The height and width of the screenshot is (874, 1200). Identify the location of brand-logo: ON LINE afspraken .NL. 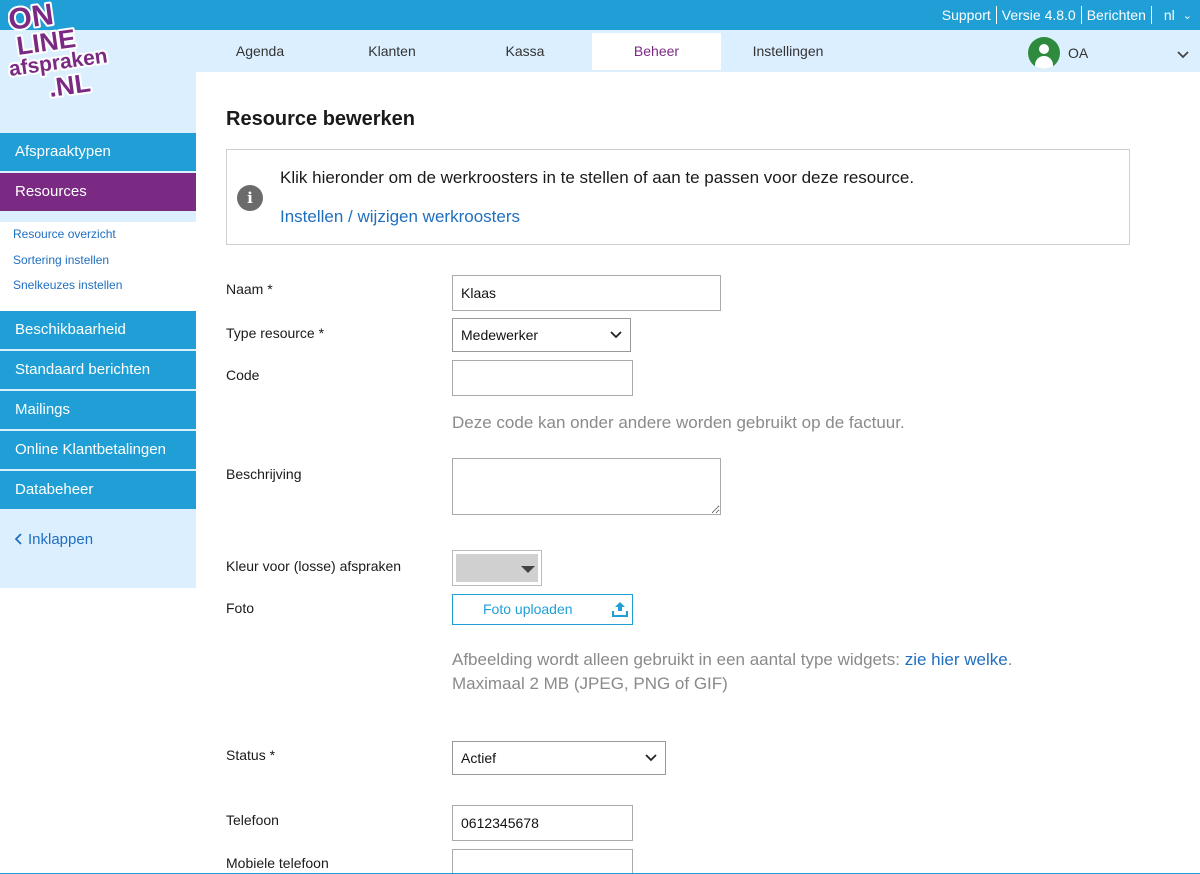
(73, 50).